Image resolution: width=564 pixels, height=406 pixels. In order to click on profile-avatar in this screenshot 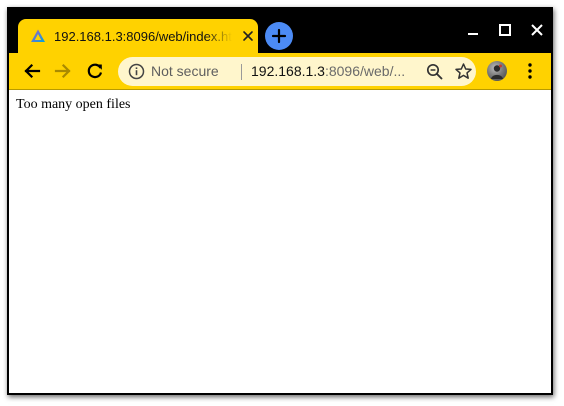, I will do `click(497, 71)`.